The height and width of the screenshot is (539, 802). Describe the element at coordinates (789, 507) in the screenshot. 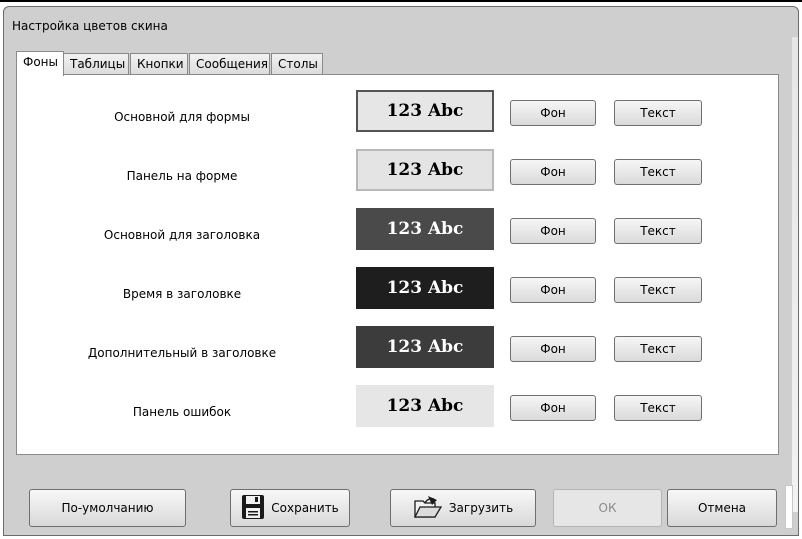

I see `resize-grip` at that location.